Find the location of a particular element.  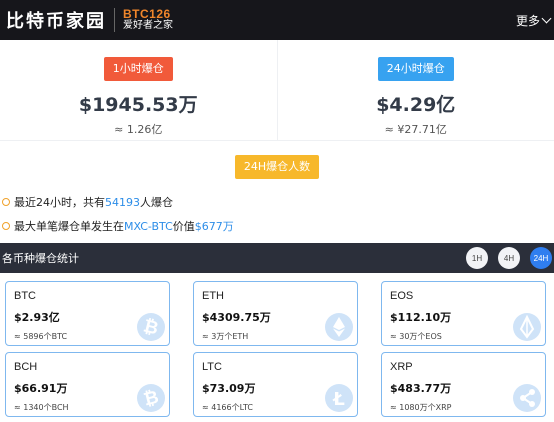

coin-card-bch: BCH $66.91万 ≈ 1340个BCH ₿ is located at coordinates (87, 384).